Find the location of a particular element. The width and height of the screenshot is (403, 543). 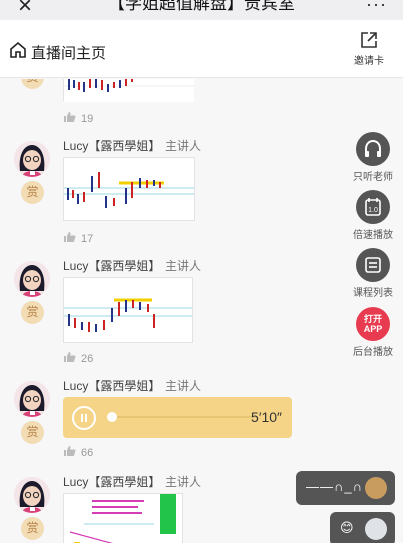

speed-icon: 1.0 is located at coordinates (373, 207).